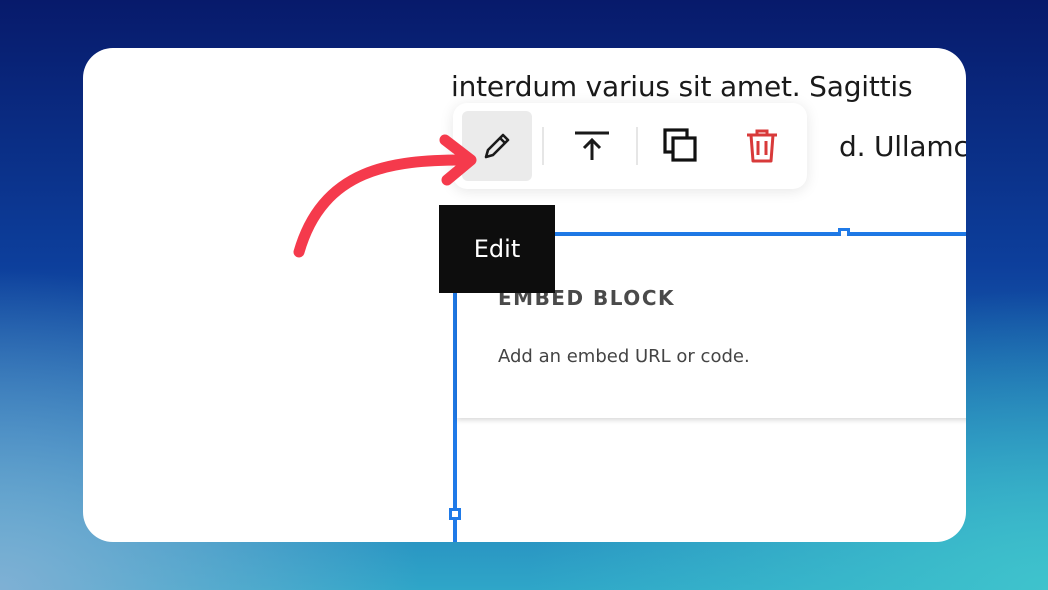  I want to click on duplicate-icon, so click(680, 145).